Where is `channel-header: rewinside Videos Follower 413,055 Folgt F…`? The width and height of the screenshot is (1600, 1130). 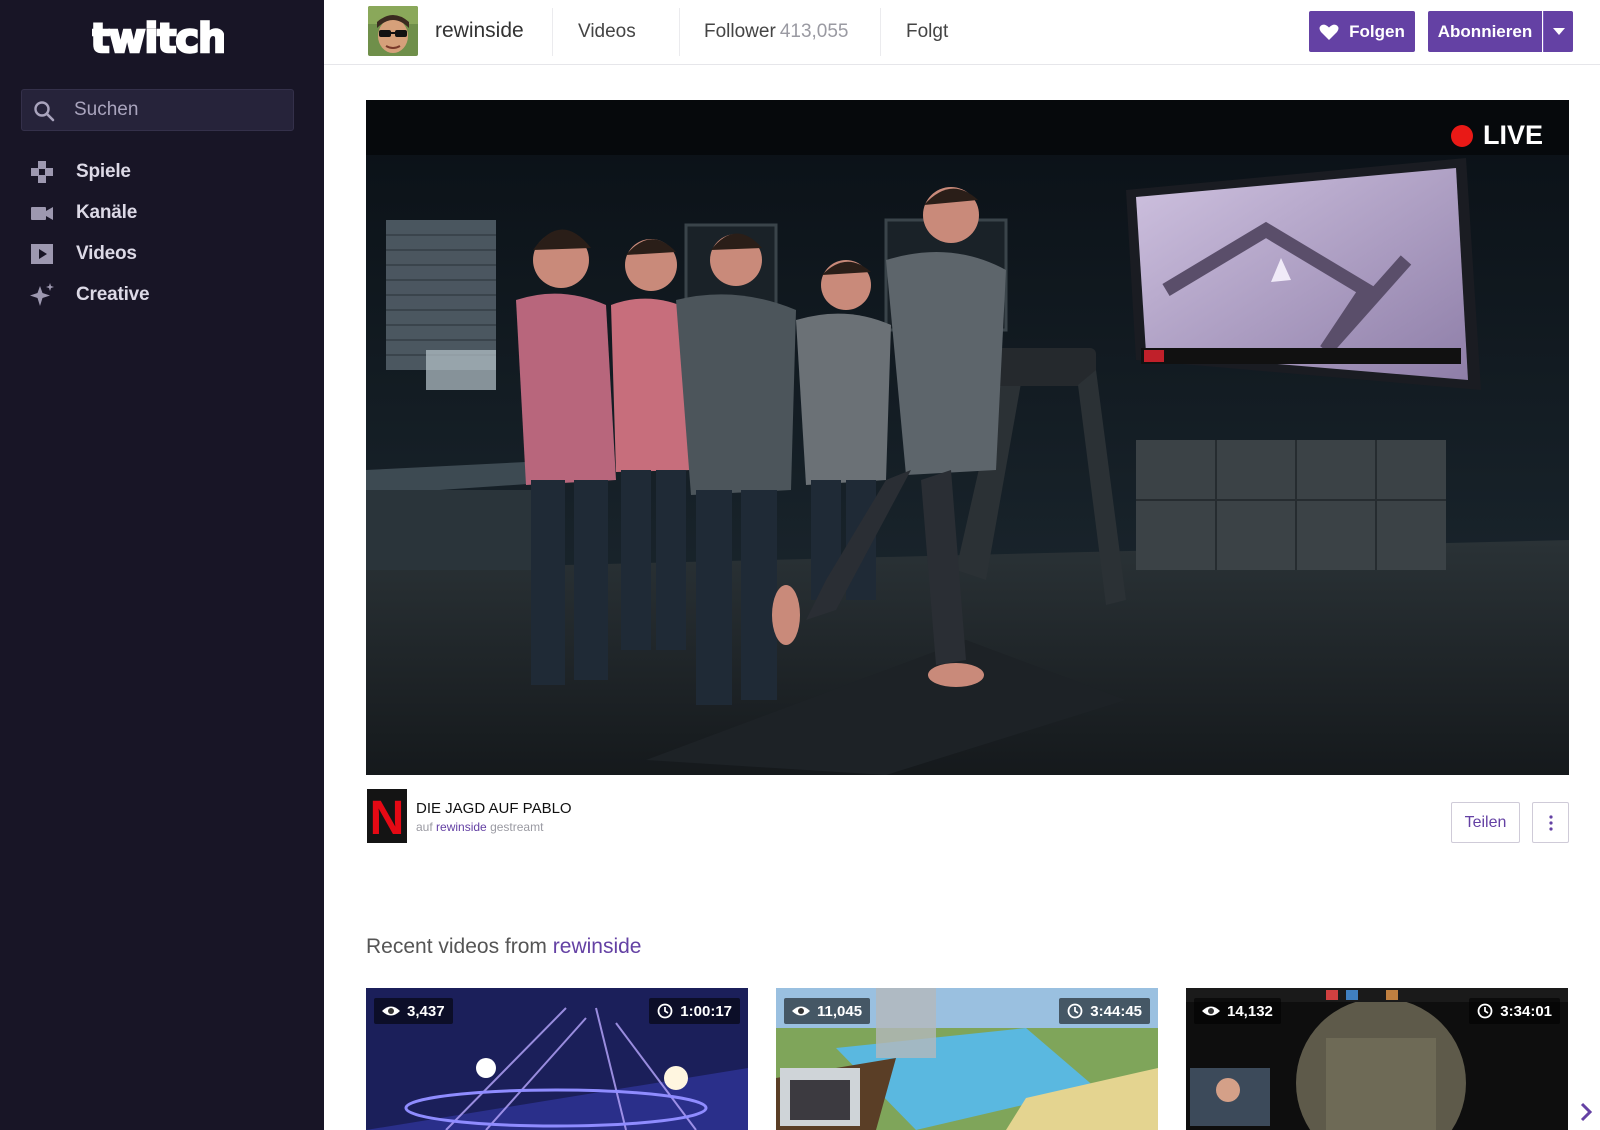 channel-header: rewinside Videos Follower 413,055 Folgt F… is located at coordinates (962, 32).